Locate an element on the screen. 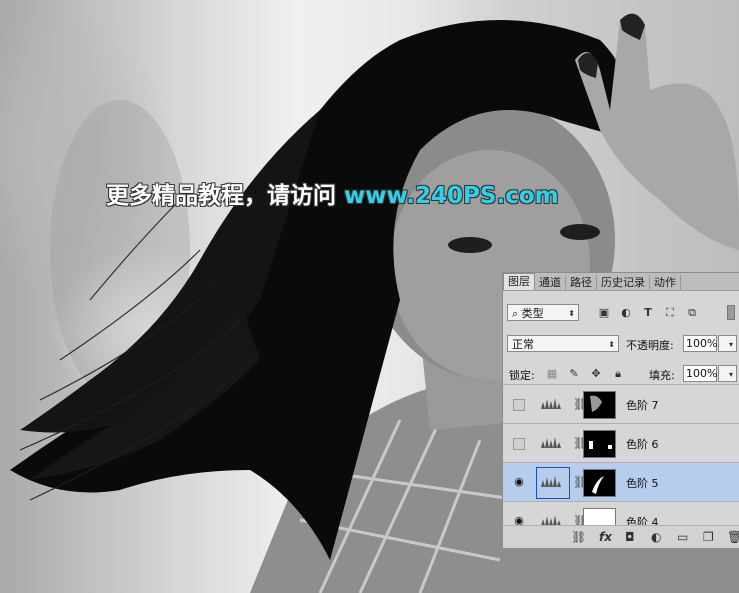  tab-paths: 路径 is located at coordinates (581, 282).